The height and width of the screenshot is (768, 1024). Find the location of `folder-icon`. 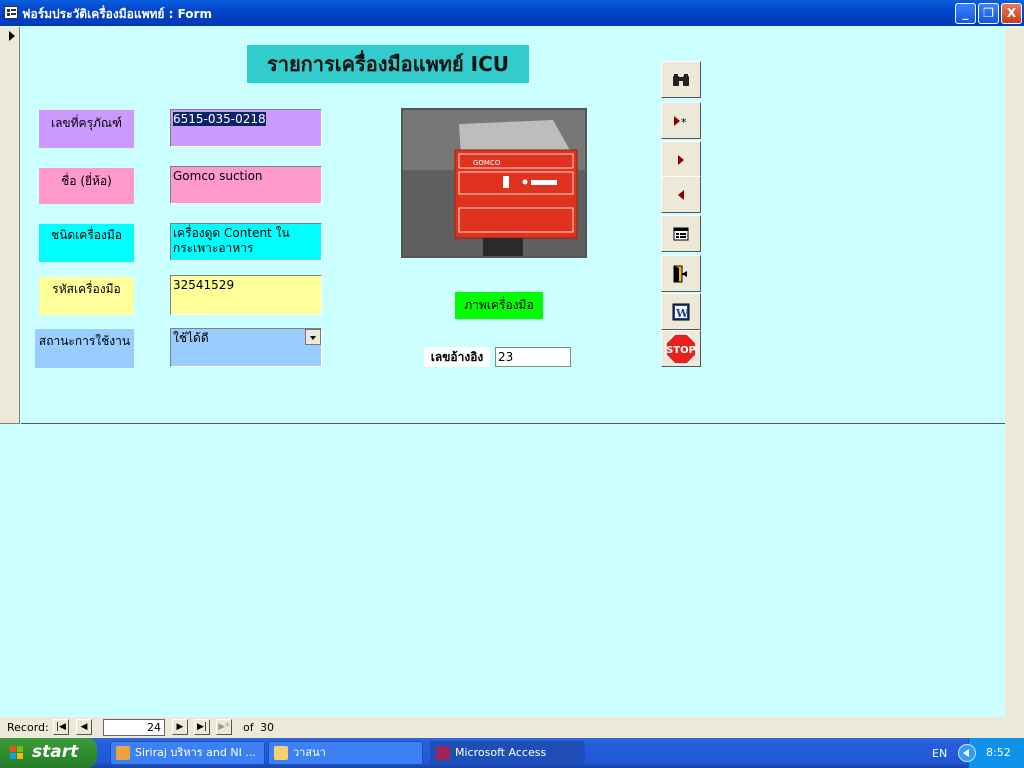

folder-icon is located at coordinates (281, 753).